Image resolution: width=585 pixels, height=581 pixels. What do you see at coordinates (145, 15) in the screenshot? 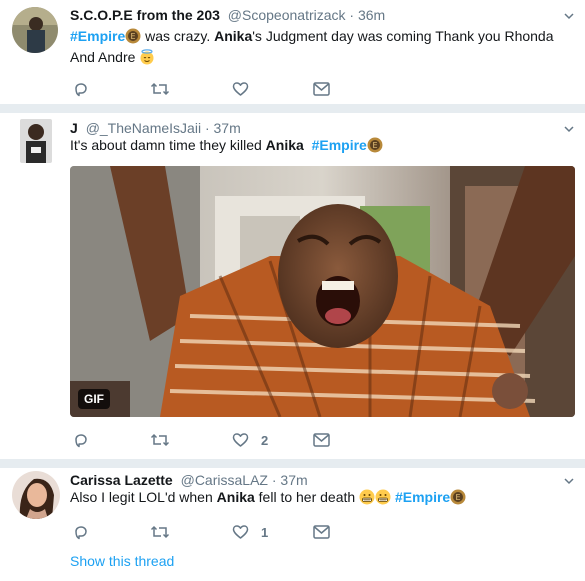
I see `display-name: S.C.O.P.E from the 203` at bounding box center [145, 15].